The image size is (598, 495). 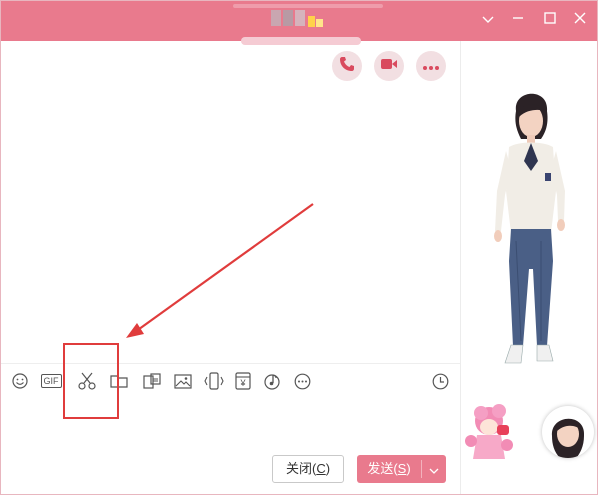 I want to click on video-call-button, so click(x=389, y=66).